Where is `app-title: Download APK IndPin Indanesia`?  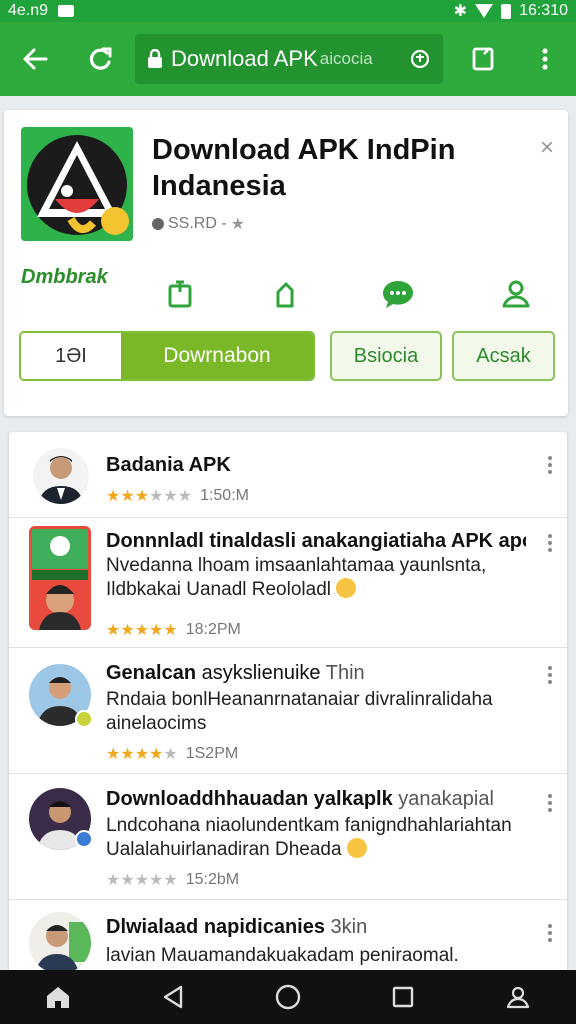
app-title: Download APK IndPin Indanesia is located at coordinates (304, 168).